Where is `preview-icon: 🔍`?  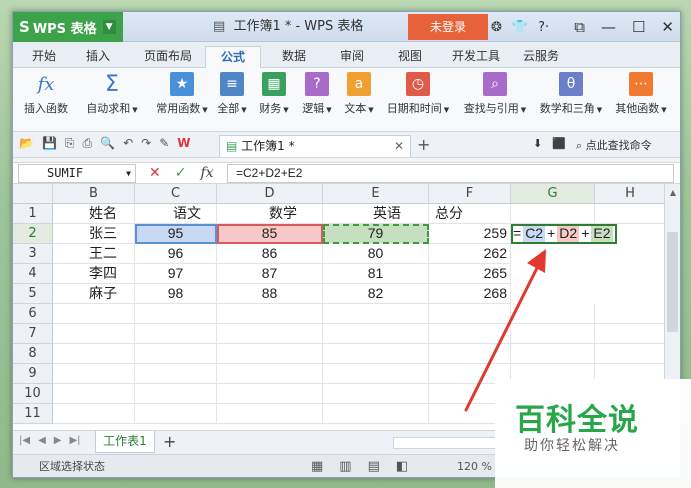
preview-icon: 🔍 is located at coordinates (107, 143).